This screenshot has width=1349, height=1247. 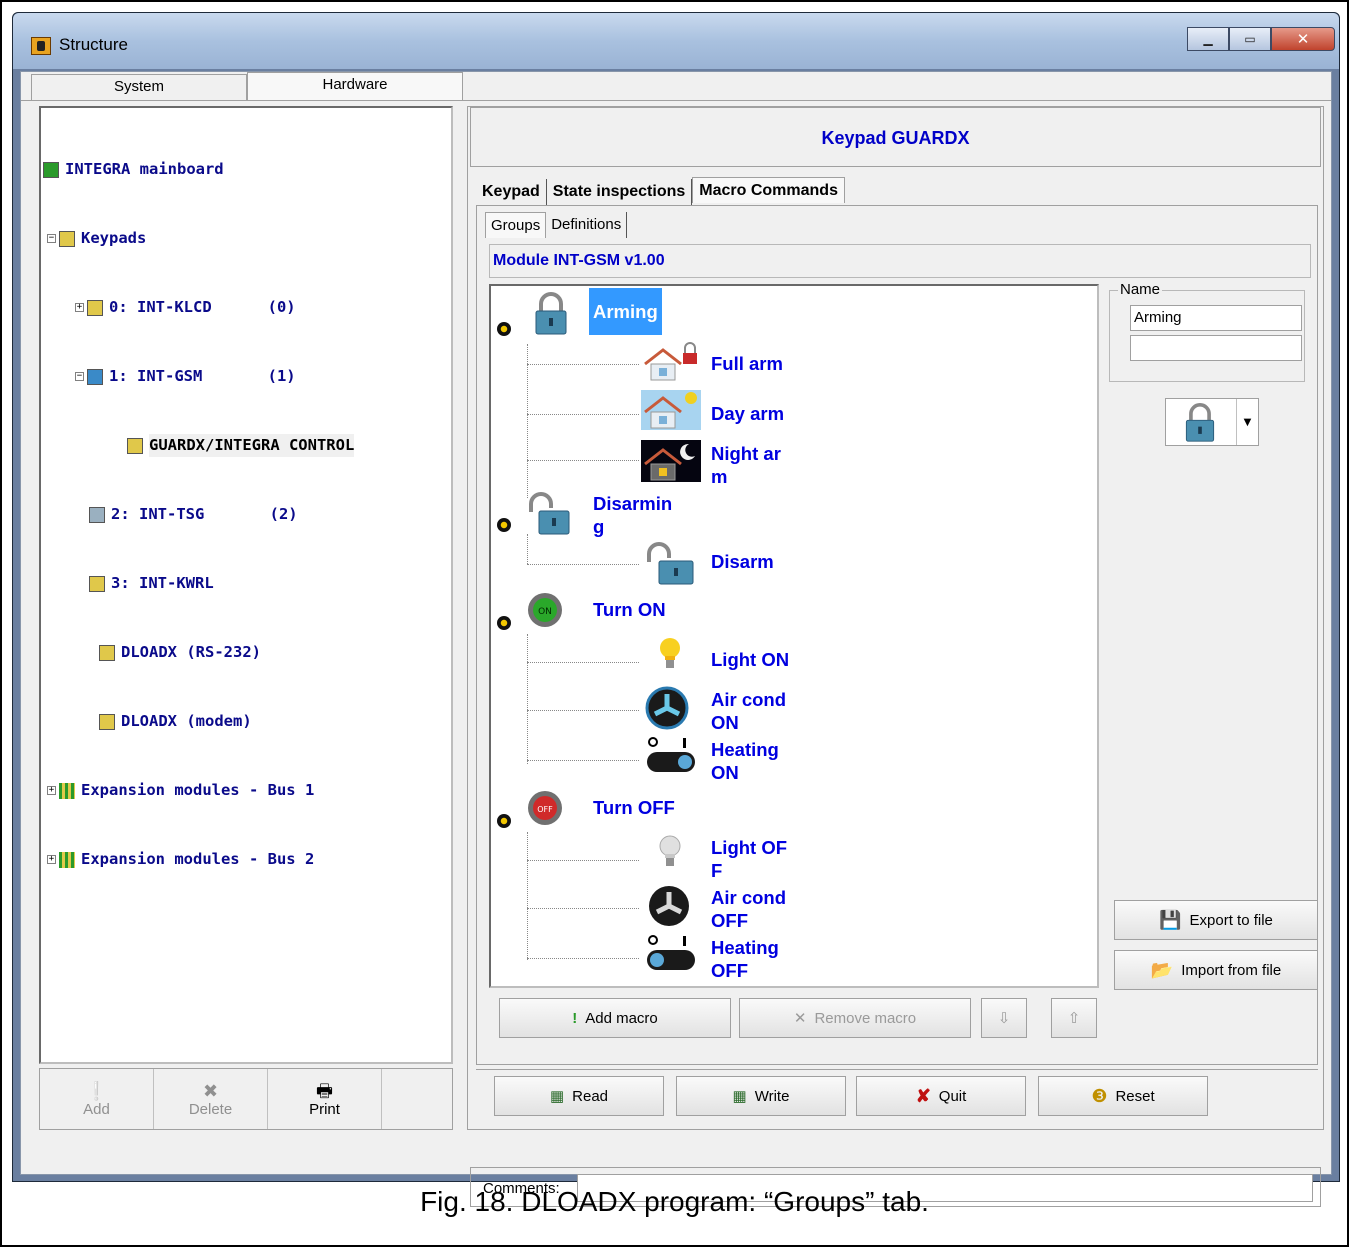 What do you see at coordinates (748, 909) in the screenshot?
I see `macro-label-air-cond-off: Air cond OFF` at bounding box center [748, 909].